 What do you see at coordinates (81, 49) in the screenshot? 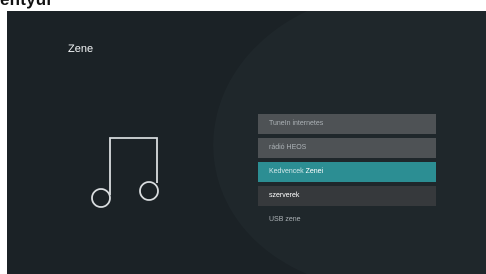
I see `page-title: Zene` at bounding box center [81, 49].